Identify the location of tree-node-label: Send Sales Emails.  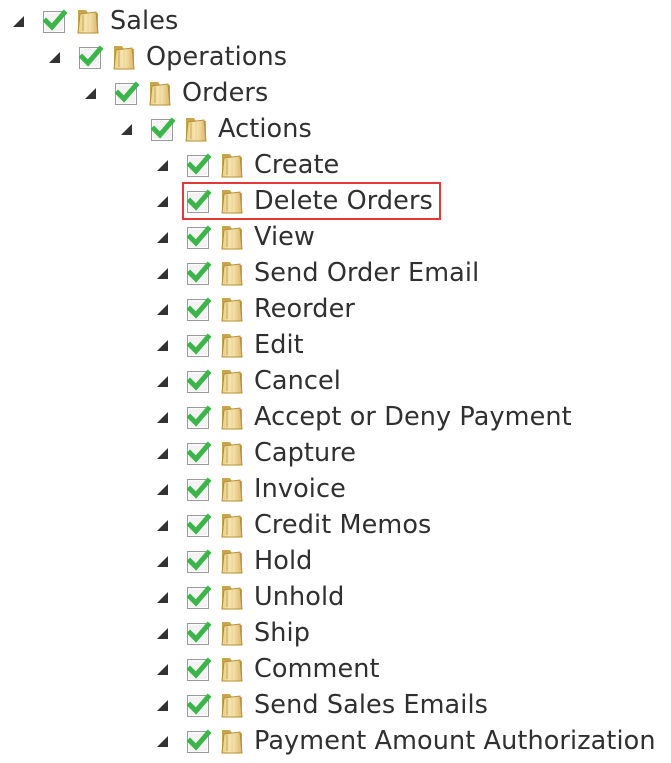
(371, 705).